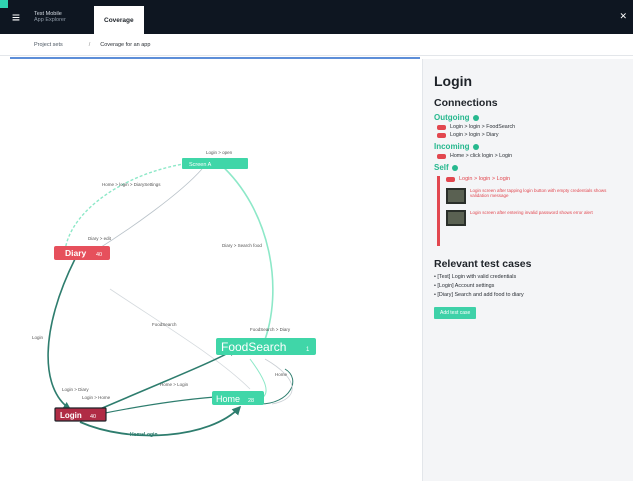  What do you see at coordinates (75, 389) in the screenshot?
I see `edge-label: Login > Diary` at bounding box center [75, 389].